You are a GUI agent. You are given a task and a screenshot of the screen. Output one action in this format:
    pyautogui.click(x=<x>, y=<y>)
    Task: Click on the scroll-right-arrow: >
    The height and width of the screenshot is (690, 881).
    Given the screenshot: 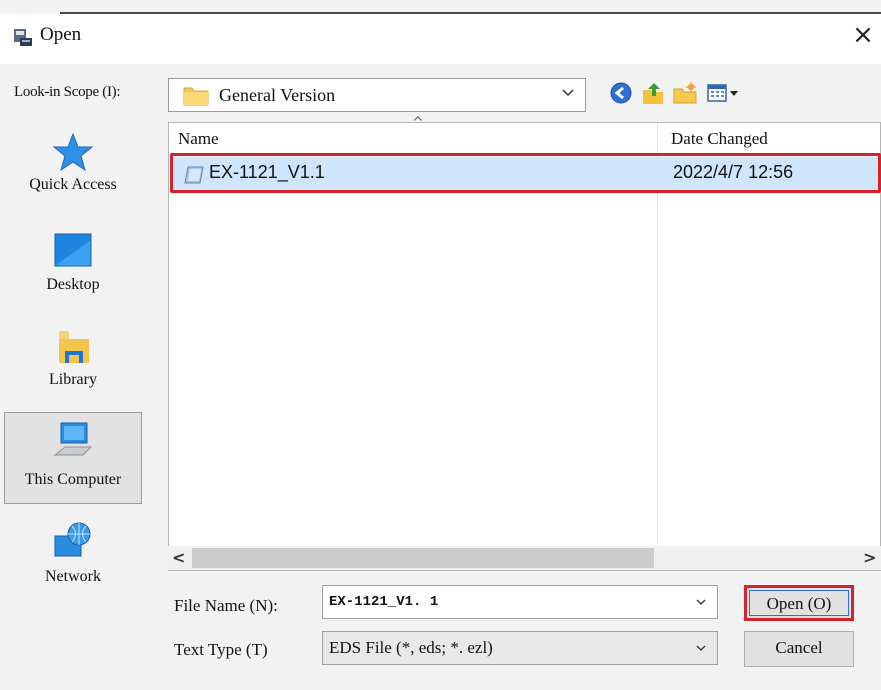 What is the action you would take?
    pyautogui.click(x=872, y=558)
    